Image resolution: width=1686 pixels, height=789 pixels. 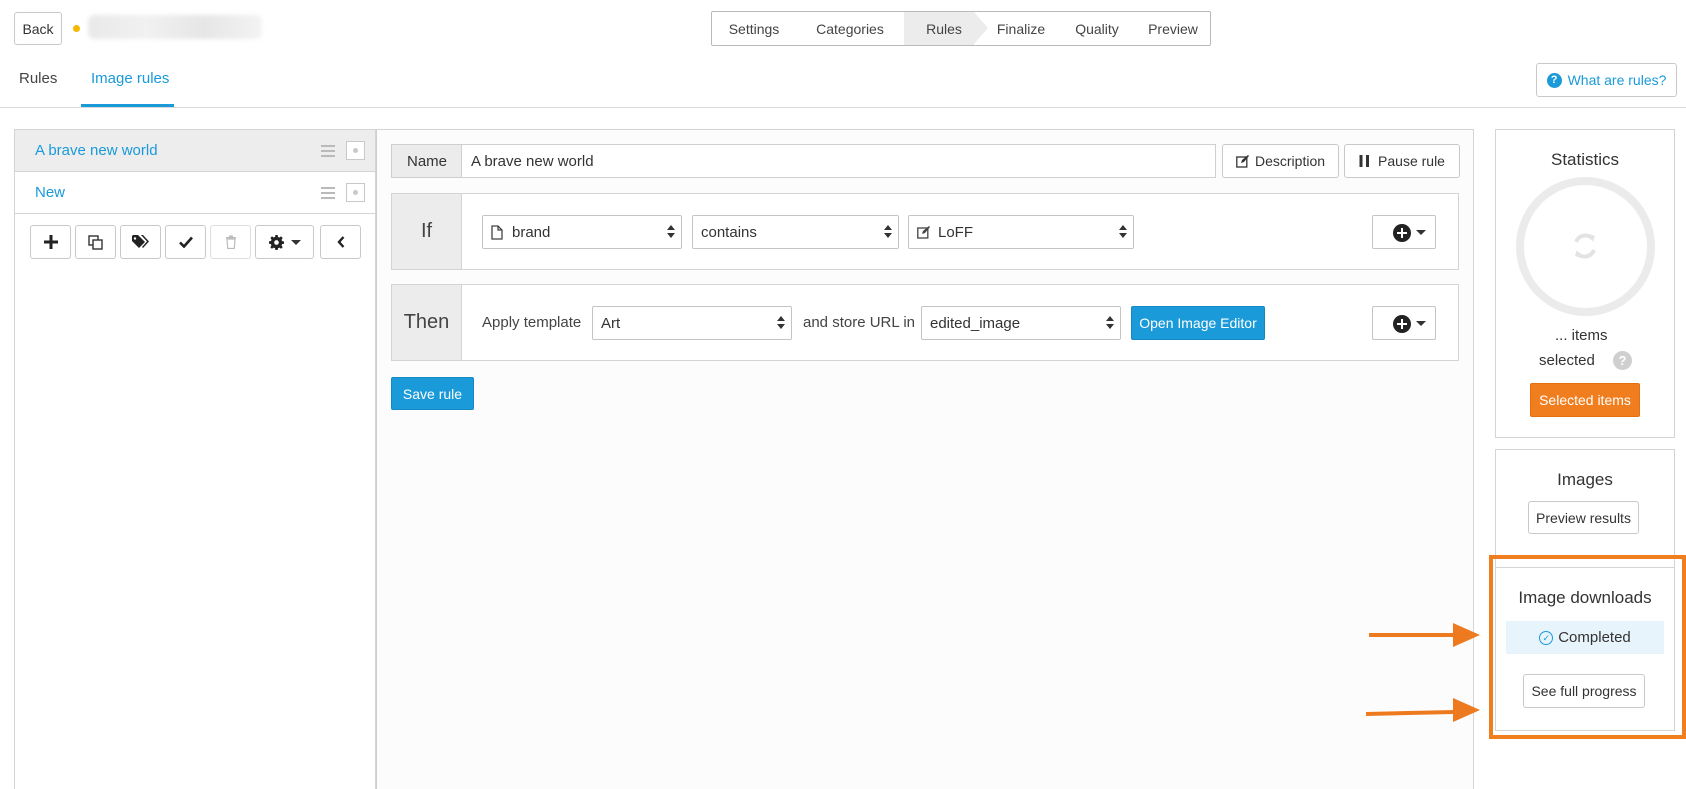 What do you see at coordinates (1290, 161) in the screenshot?
I see `description-label: Description` at bounding box center [1290, 161].